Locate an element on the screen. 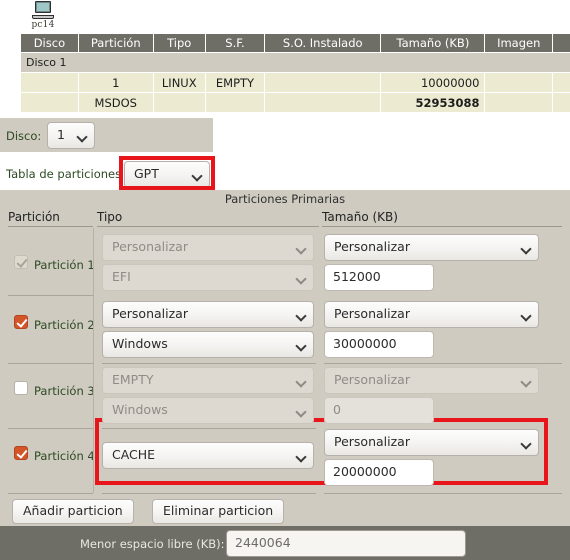 The width and height of the screenshot is (570, 560). cell-disco is located at coordinates (49, 102).